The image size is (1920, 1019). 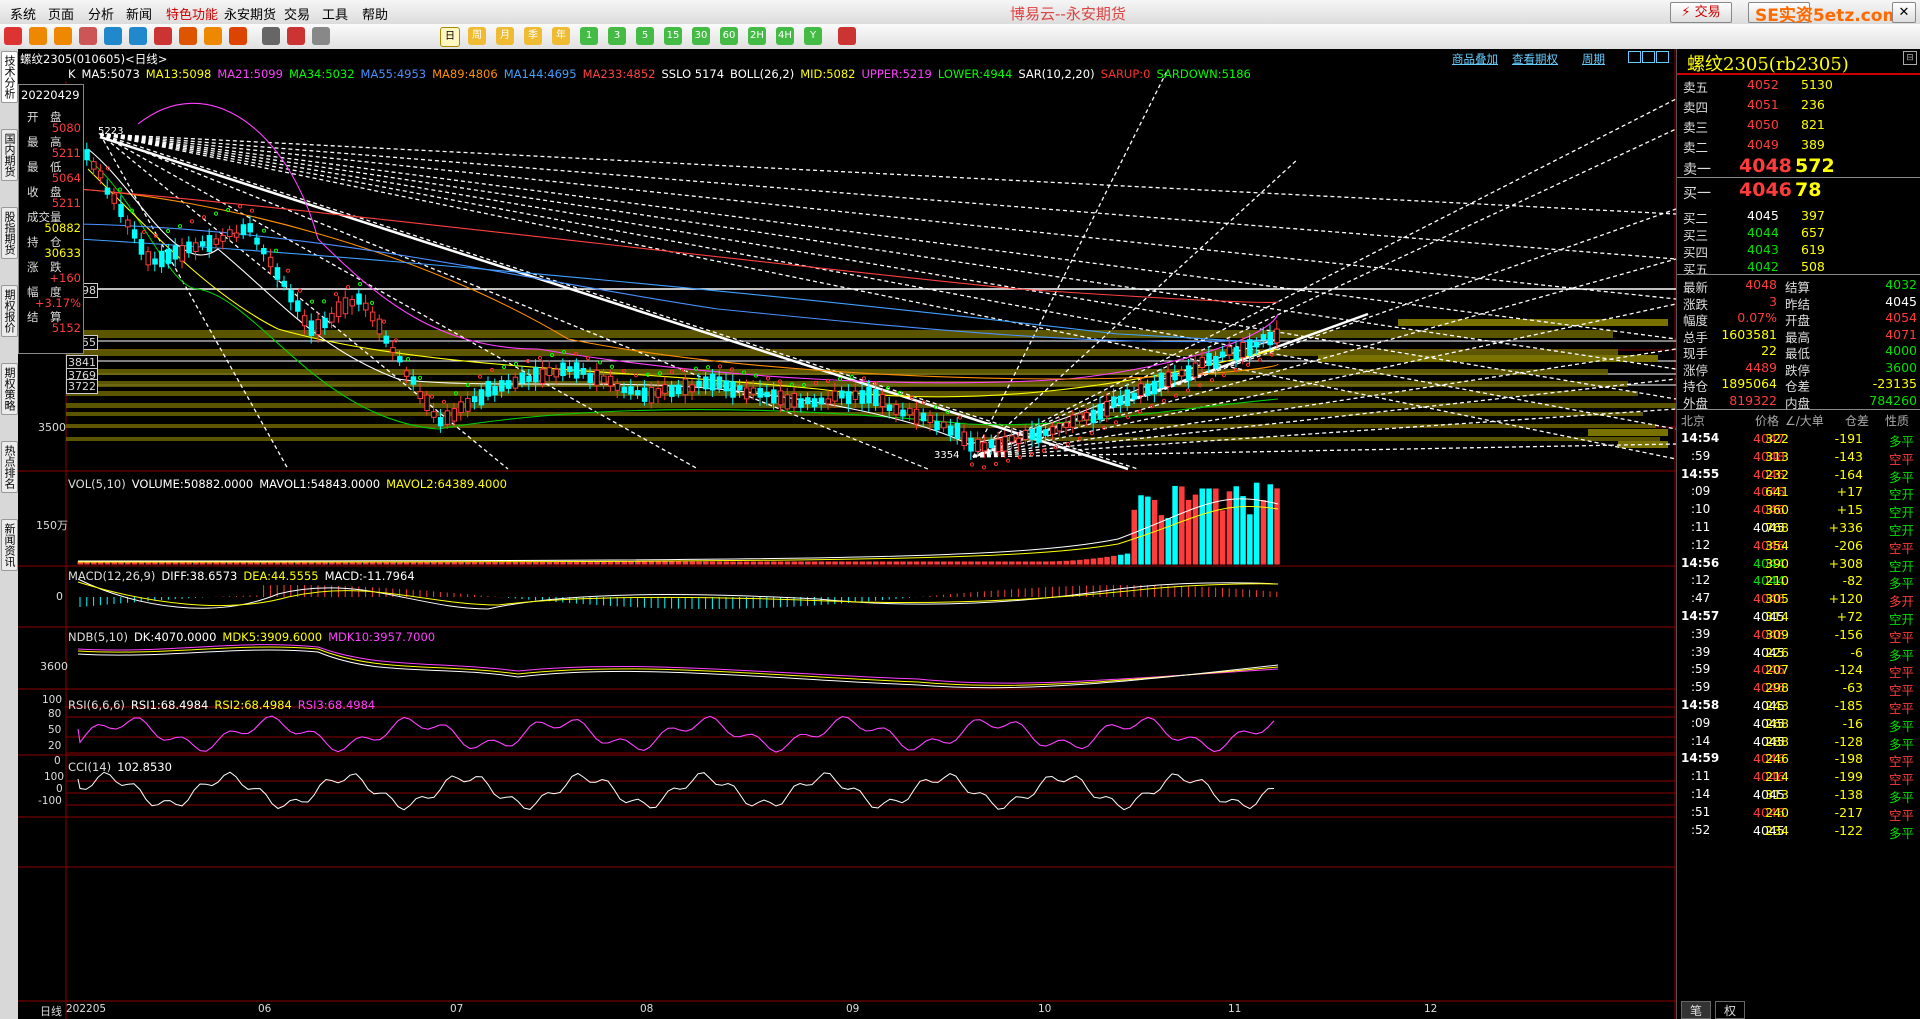 I want to click on pencil-icon, so click(x=163, y=36).